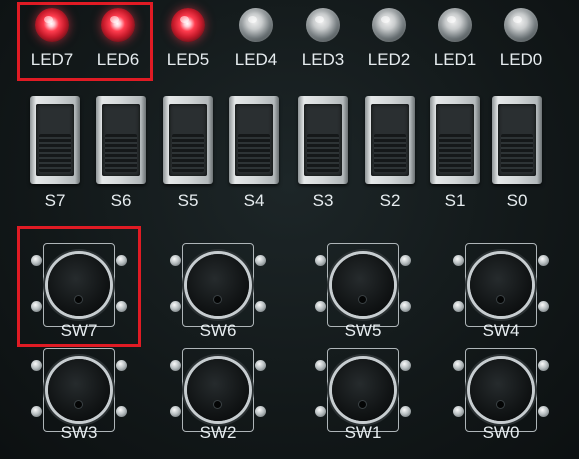 The image size is (579, 459). I want to click on push-button-sw0, so click(501, 390).